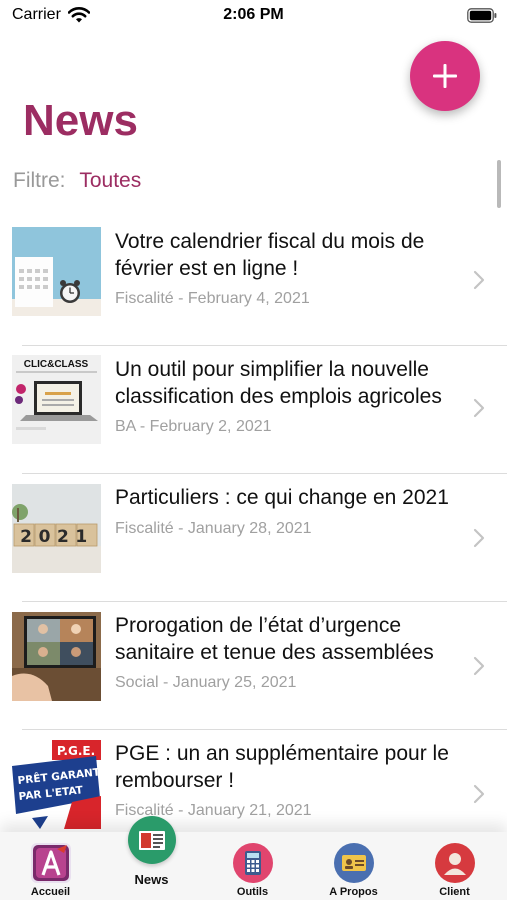 The width and height of the screenshot is (507, 900). I want to click on wooden-blocks-2021-photo: 2021, so click(56, 528).